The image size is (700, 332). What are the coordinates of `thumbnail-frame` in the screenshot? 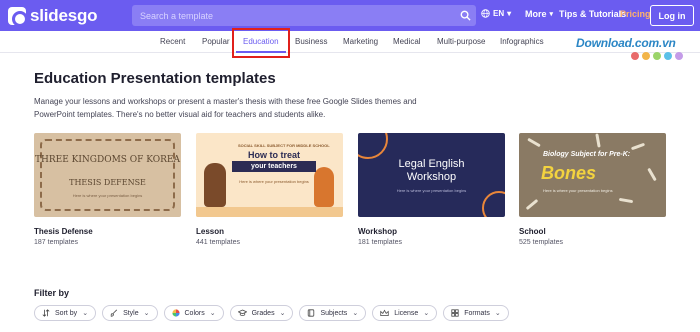 It's located at (107, 175).